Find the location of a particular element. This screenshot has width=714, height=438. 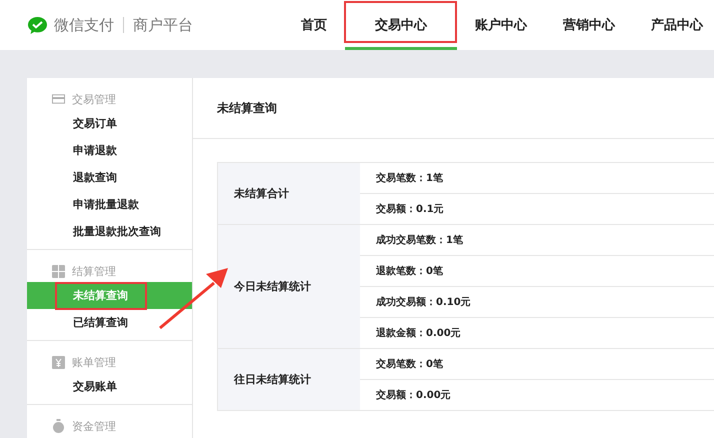

table-cell-text: 退款金额：0.00元 is located at coordinates (418, 333).